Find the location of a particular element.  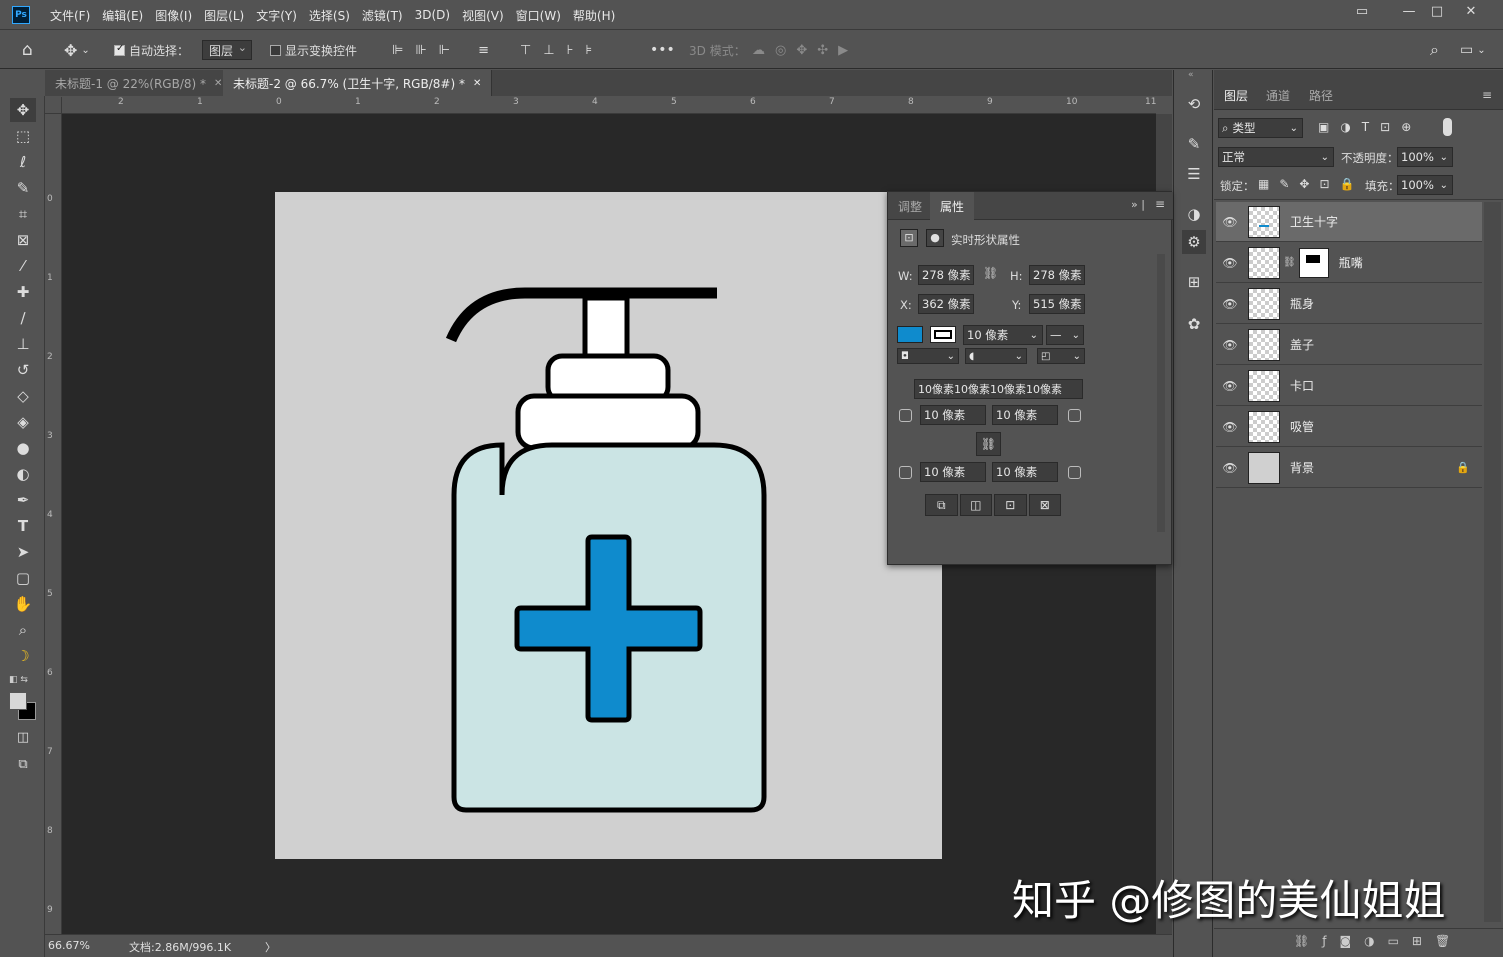

layer-name: 瓶嘴 is located at coordinates (1351, 262).